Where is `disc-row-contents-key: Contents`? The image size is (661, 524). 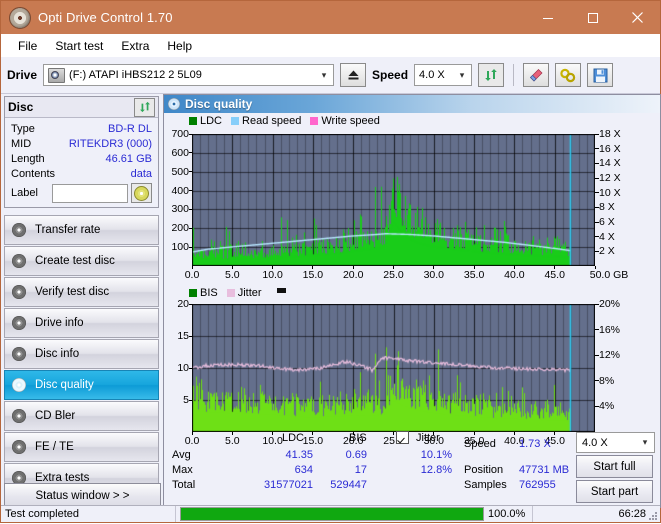
disc-row-contents-key: Contents is located at coordinates (33, 173).